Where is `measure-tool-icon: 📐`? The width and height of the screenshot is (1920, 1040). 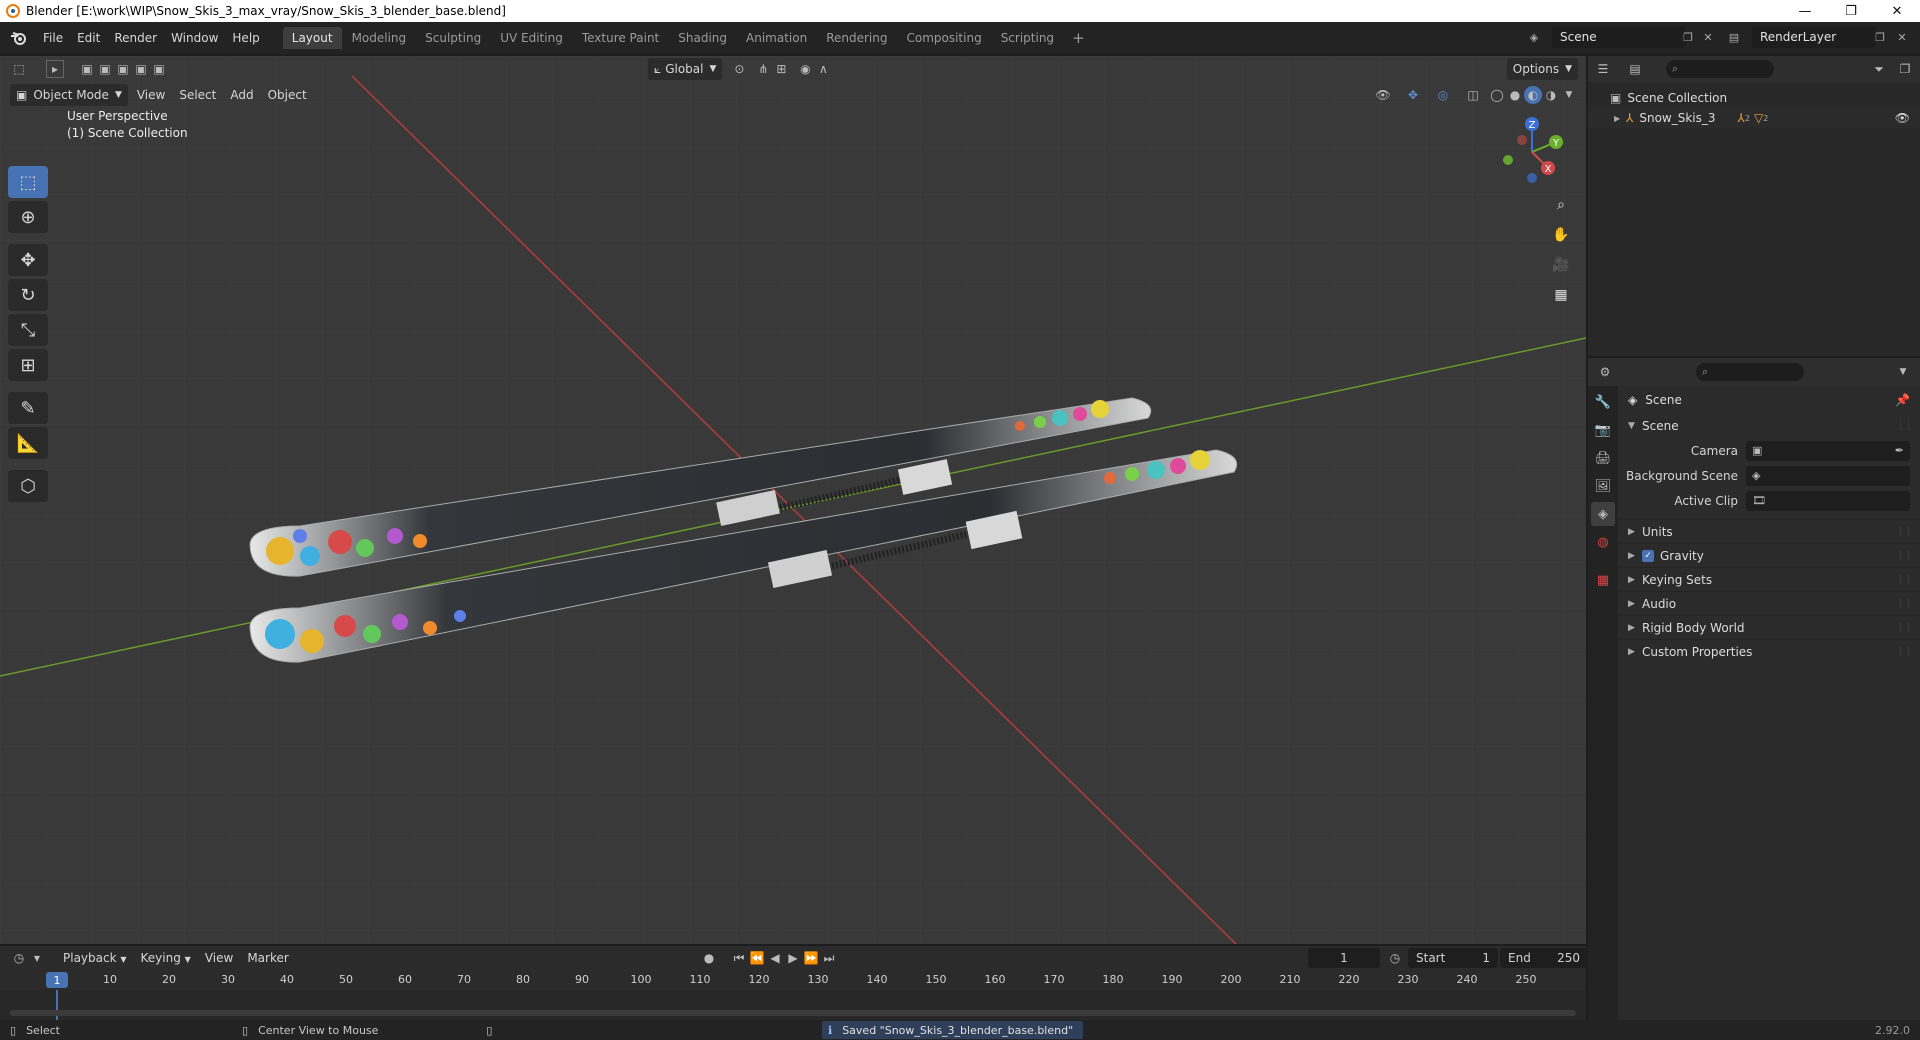 measure-tool-icon: 📐 is located at coordinates (28, 443).